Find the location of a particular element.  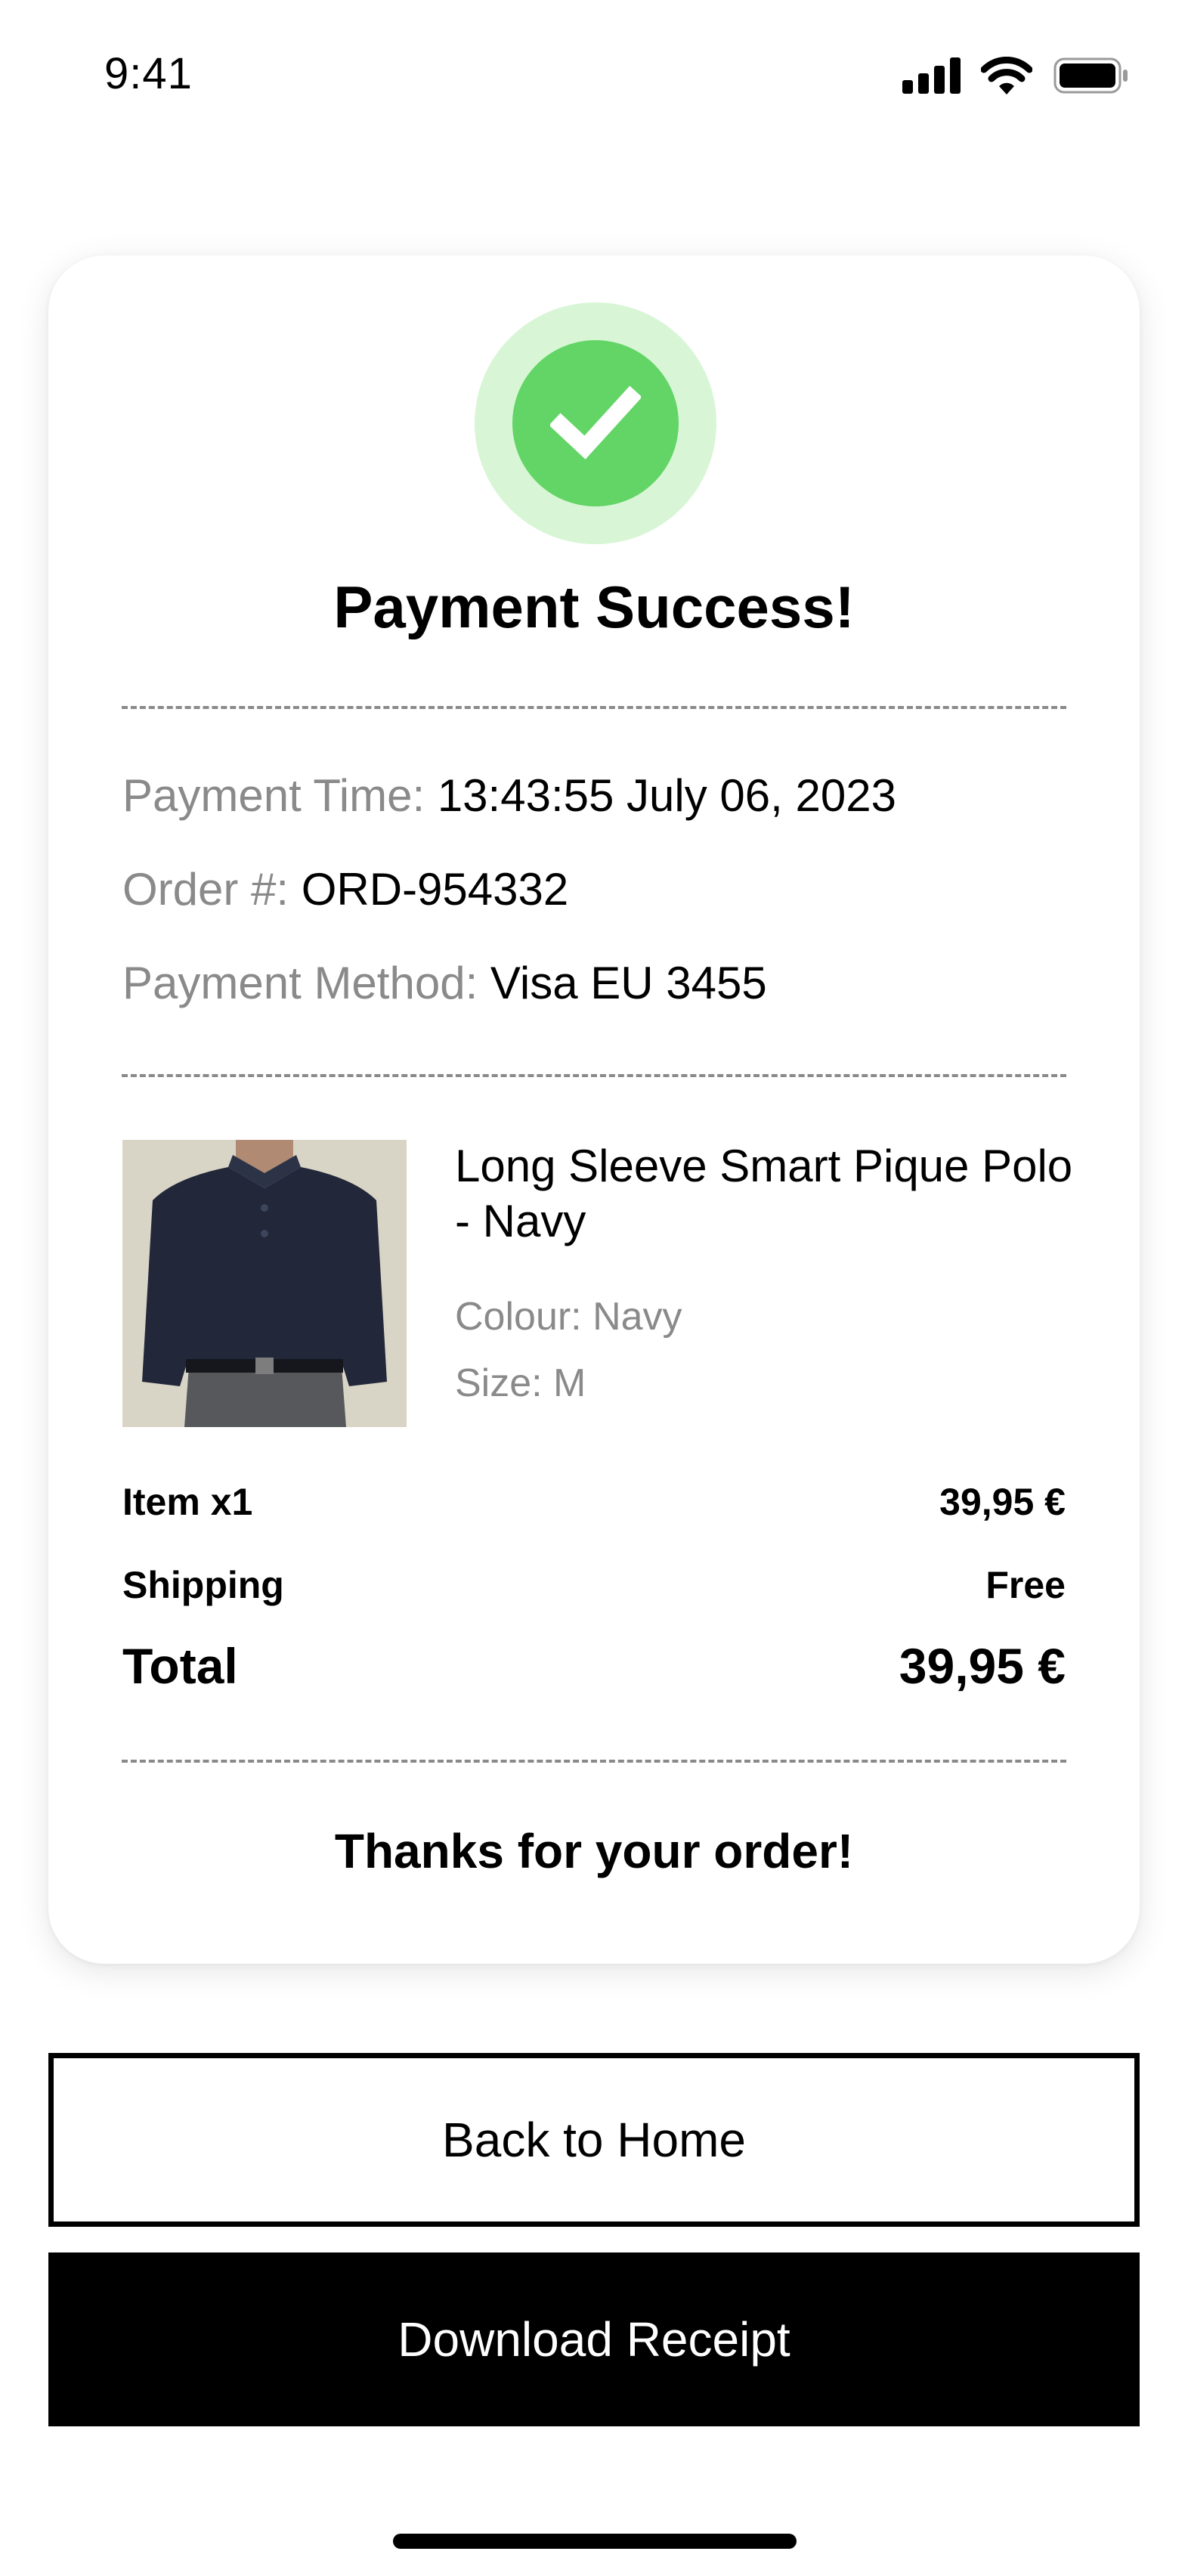

payment-success-title: Payment Success! is located at coordinates (594, 607).